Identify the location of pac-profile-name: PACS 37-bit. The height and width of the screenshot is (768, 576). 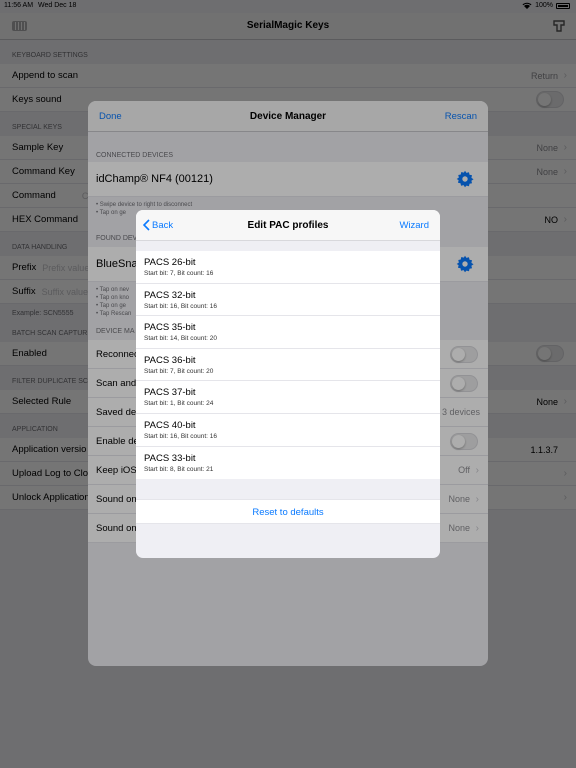
(170, 393).